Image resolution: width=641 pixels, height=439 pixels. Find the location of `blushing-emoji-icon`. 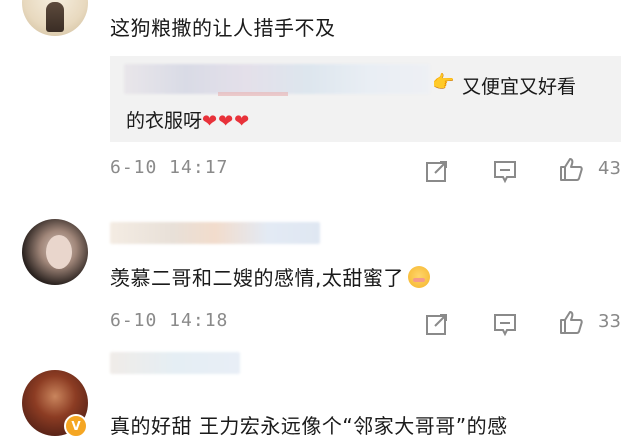

blushing-emoji-icon is located at coordinates (418, 277).